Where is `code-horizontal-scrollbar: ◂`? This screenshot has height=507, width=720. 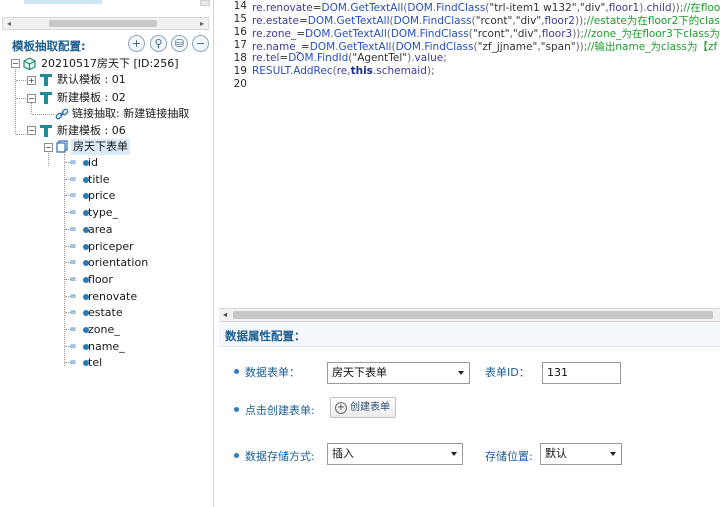 code-horizontal-scrollbar: ◂ is located at coordinates (469, 315).